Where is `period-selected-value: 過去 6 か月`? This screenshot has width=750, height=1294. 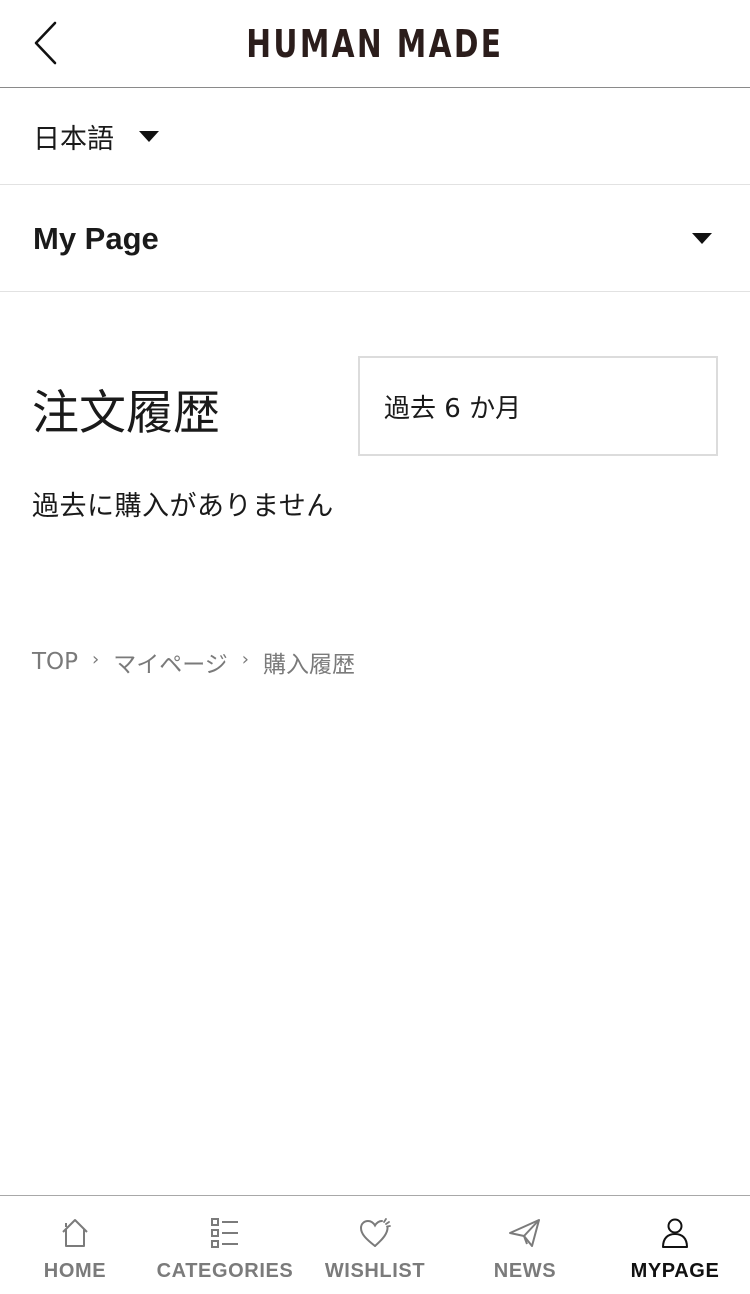
period-selected-value: 過去 6 か月 is located at coordinates (453, 408).